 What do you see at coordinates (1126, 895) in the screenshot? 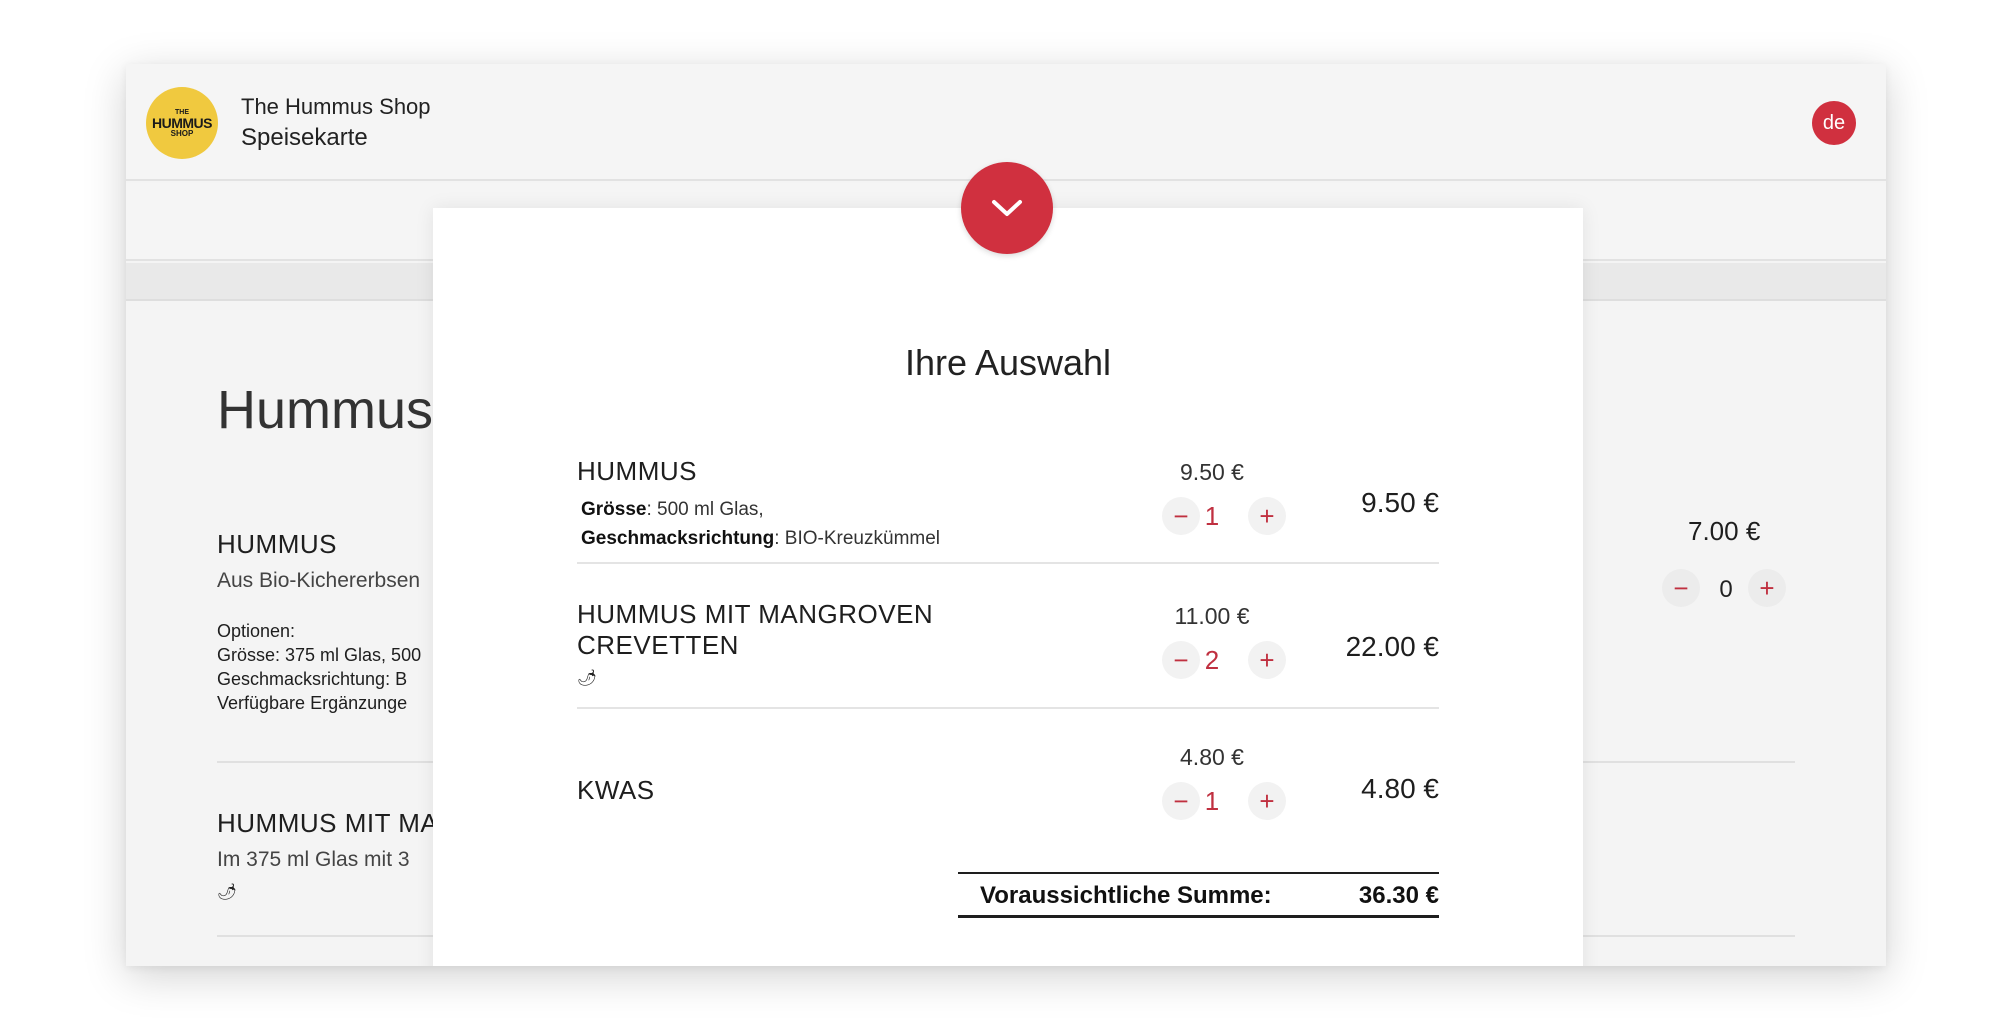
I see `sum-label: Voraussichtliche Summe:` at bounding box center [1126, 895].